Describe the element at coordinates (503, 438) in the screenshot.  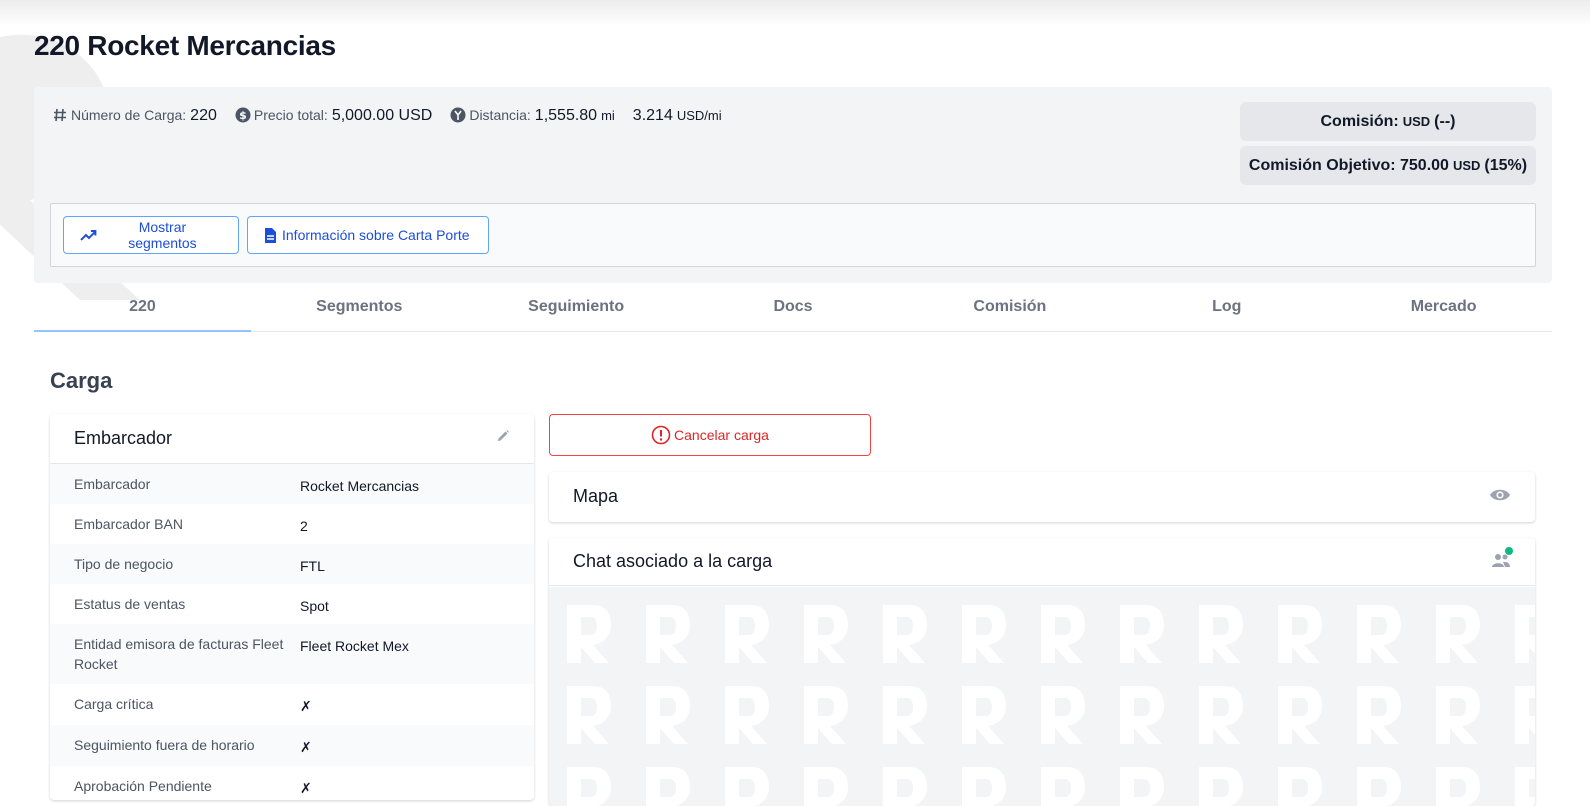
I see `edit-pencil-icon` at that location.